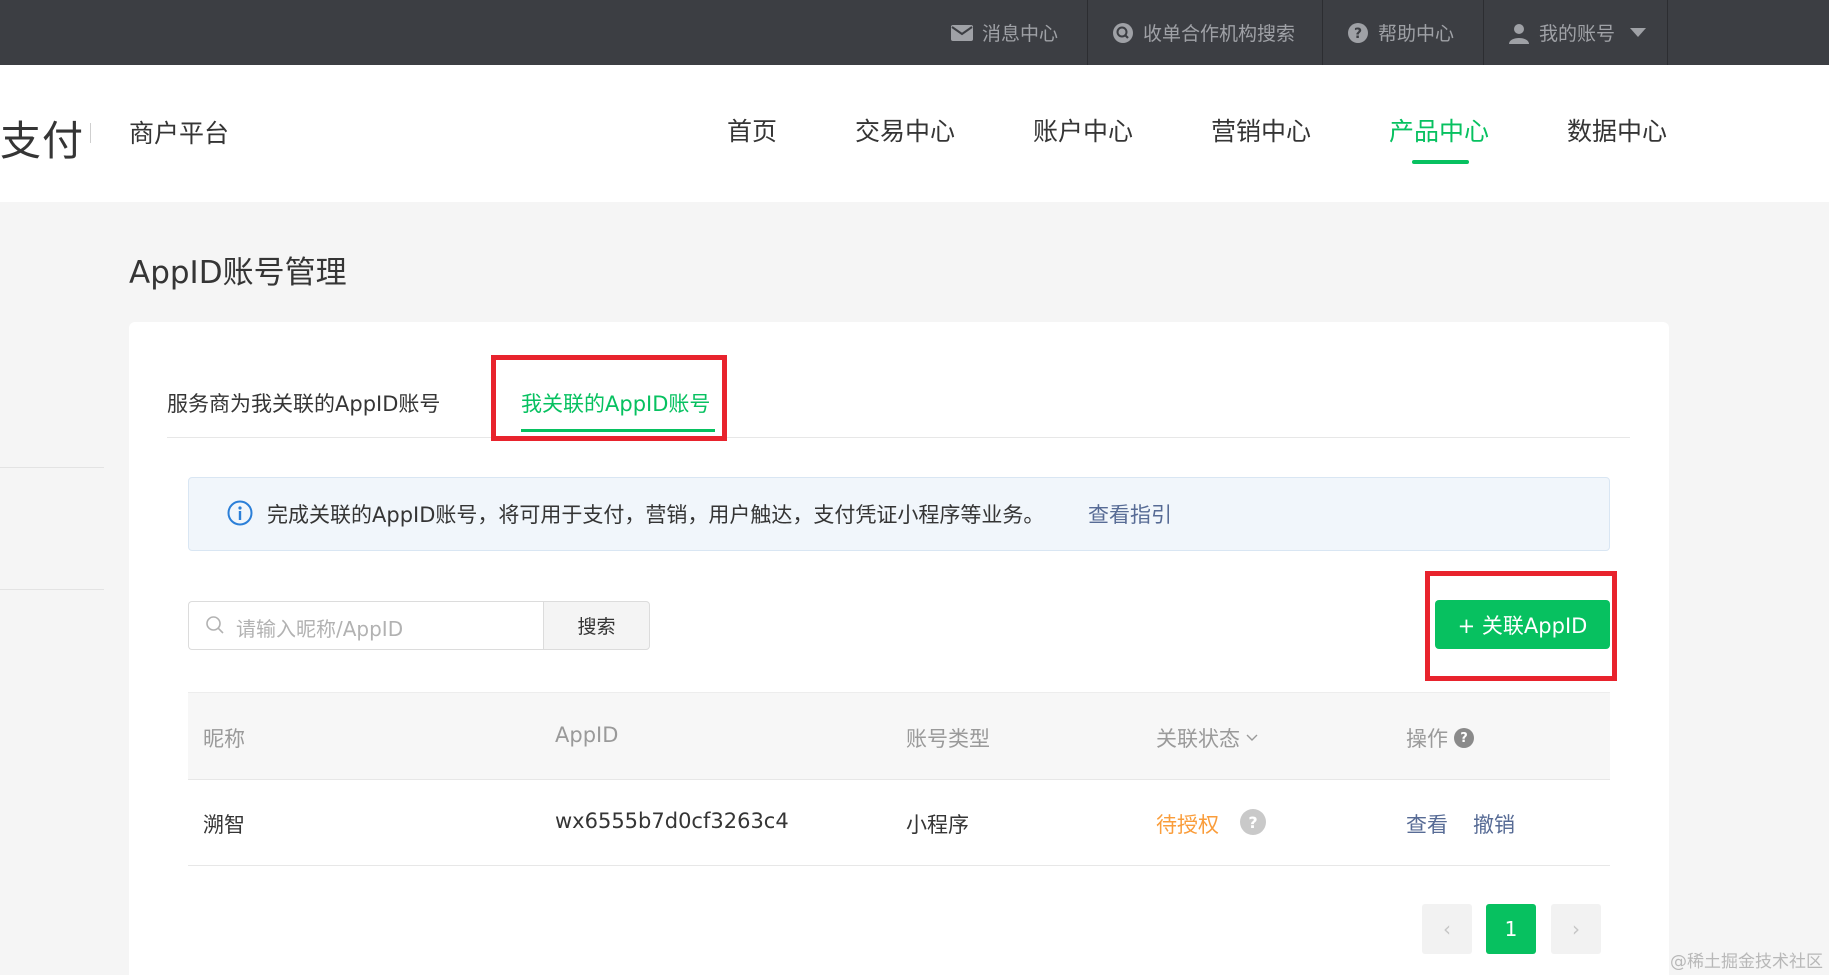 This screenshot has width=1829, height=975. What do you see at coordinates (1439, 130) in the screenshot?
I see `nav-product-center: 产品中心` at bounding box center [1439, 130].